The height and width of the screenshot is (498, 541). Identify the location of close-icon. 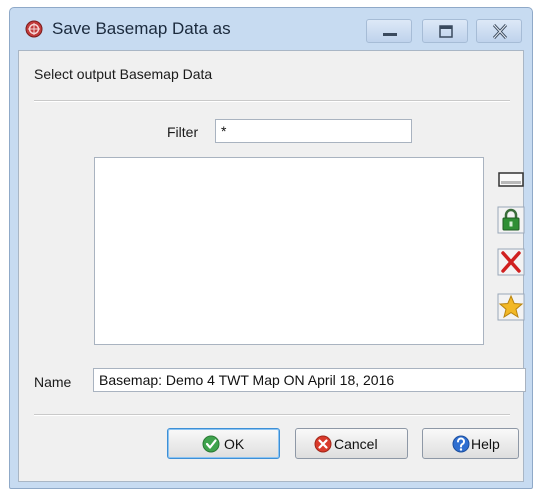
(500, 31).